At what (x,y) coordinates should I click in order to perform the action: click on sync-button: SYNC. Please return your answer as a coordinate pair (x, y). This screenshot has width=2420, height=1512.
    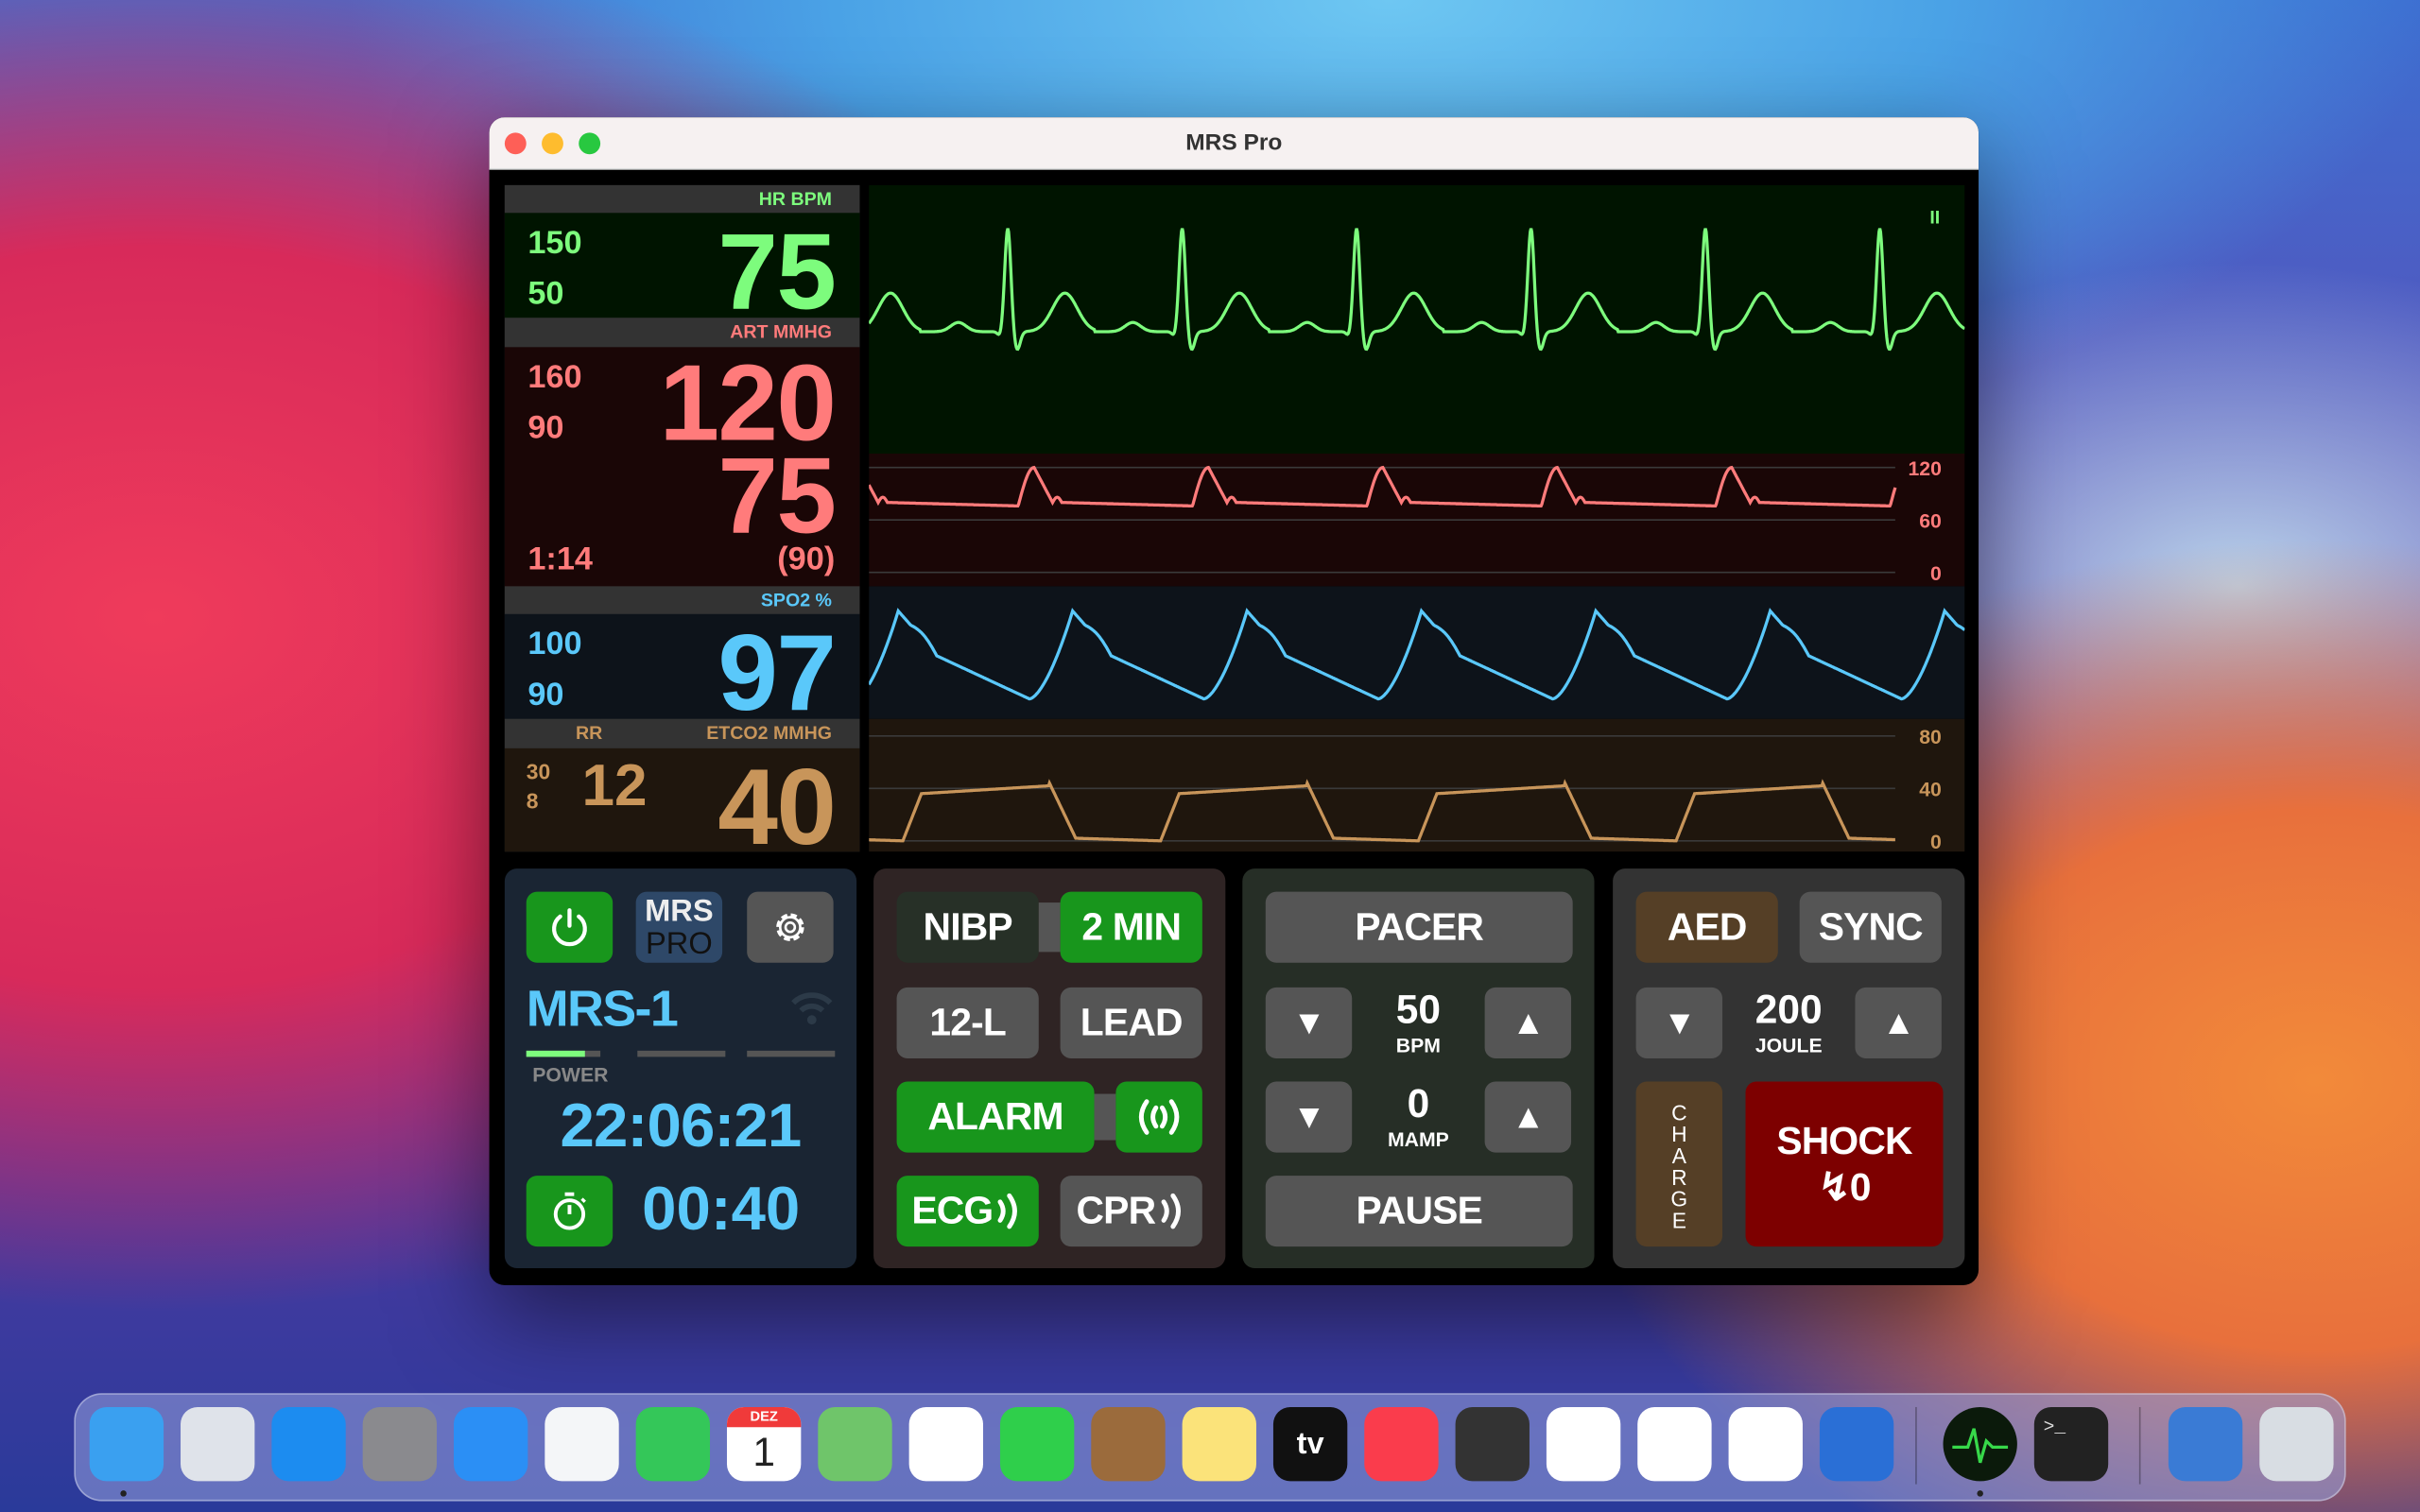
    Looking at the image, I should click on (1871, 927).